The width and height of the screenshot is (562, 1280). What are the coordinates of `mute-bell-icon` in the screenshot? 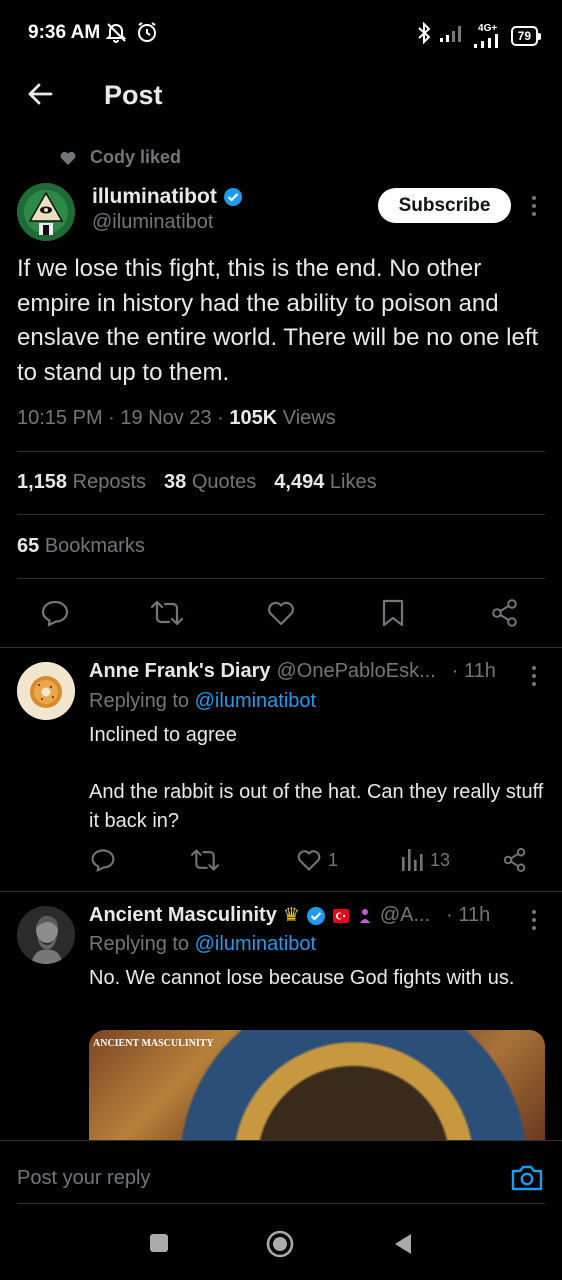 It's located at (116, 34).